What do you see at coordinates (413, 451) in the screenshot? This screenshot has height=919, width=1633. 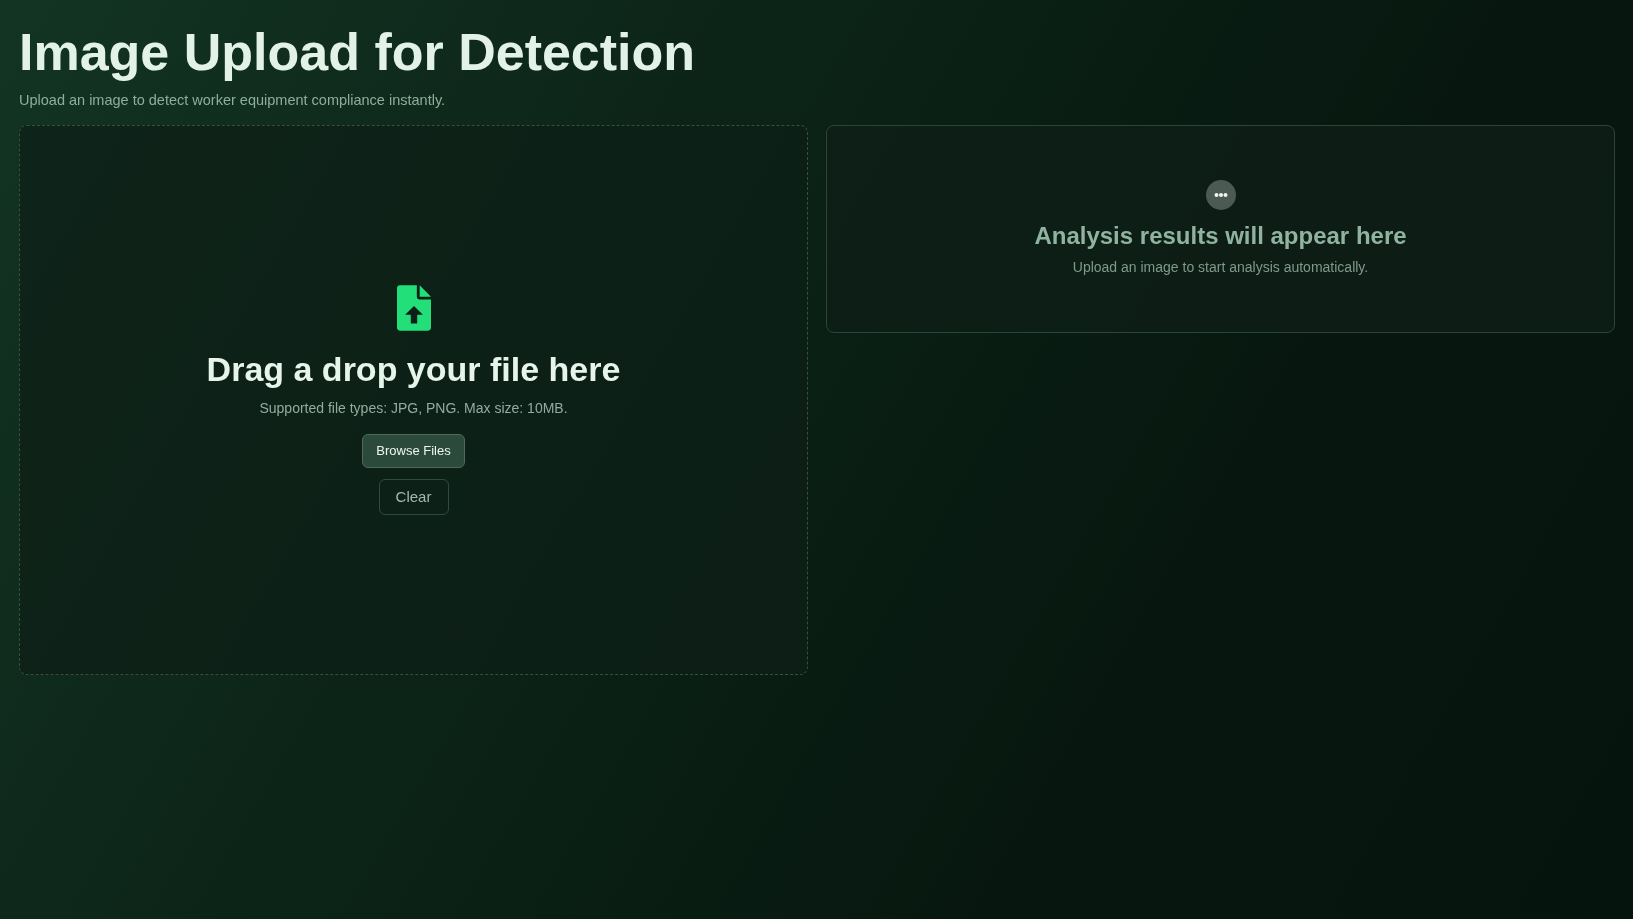 I see `browse-files-button: Browse Files` at bounding box center [413, 451].